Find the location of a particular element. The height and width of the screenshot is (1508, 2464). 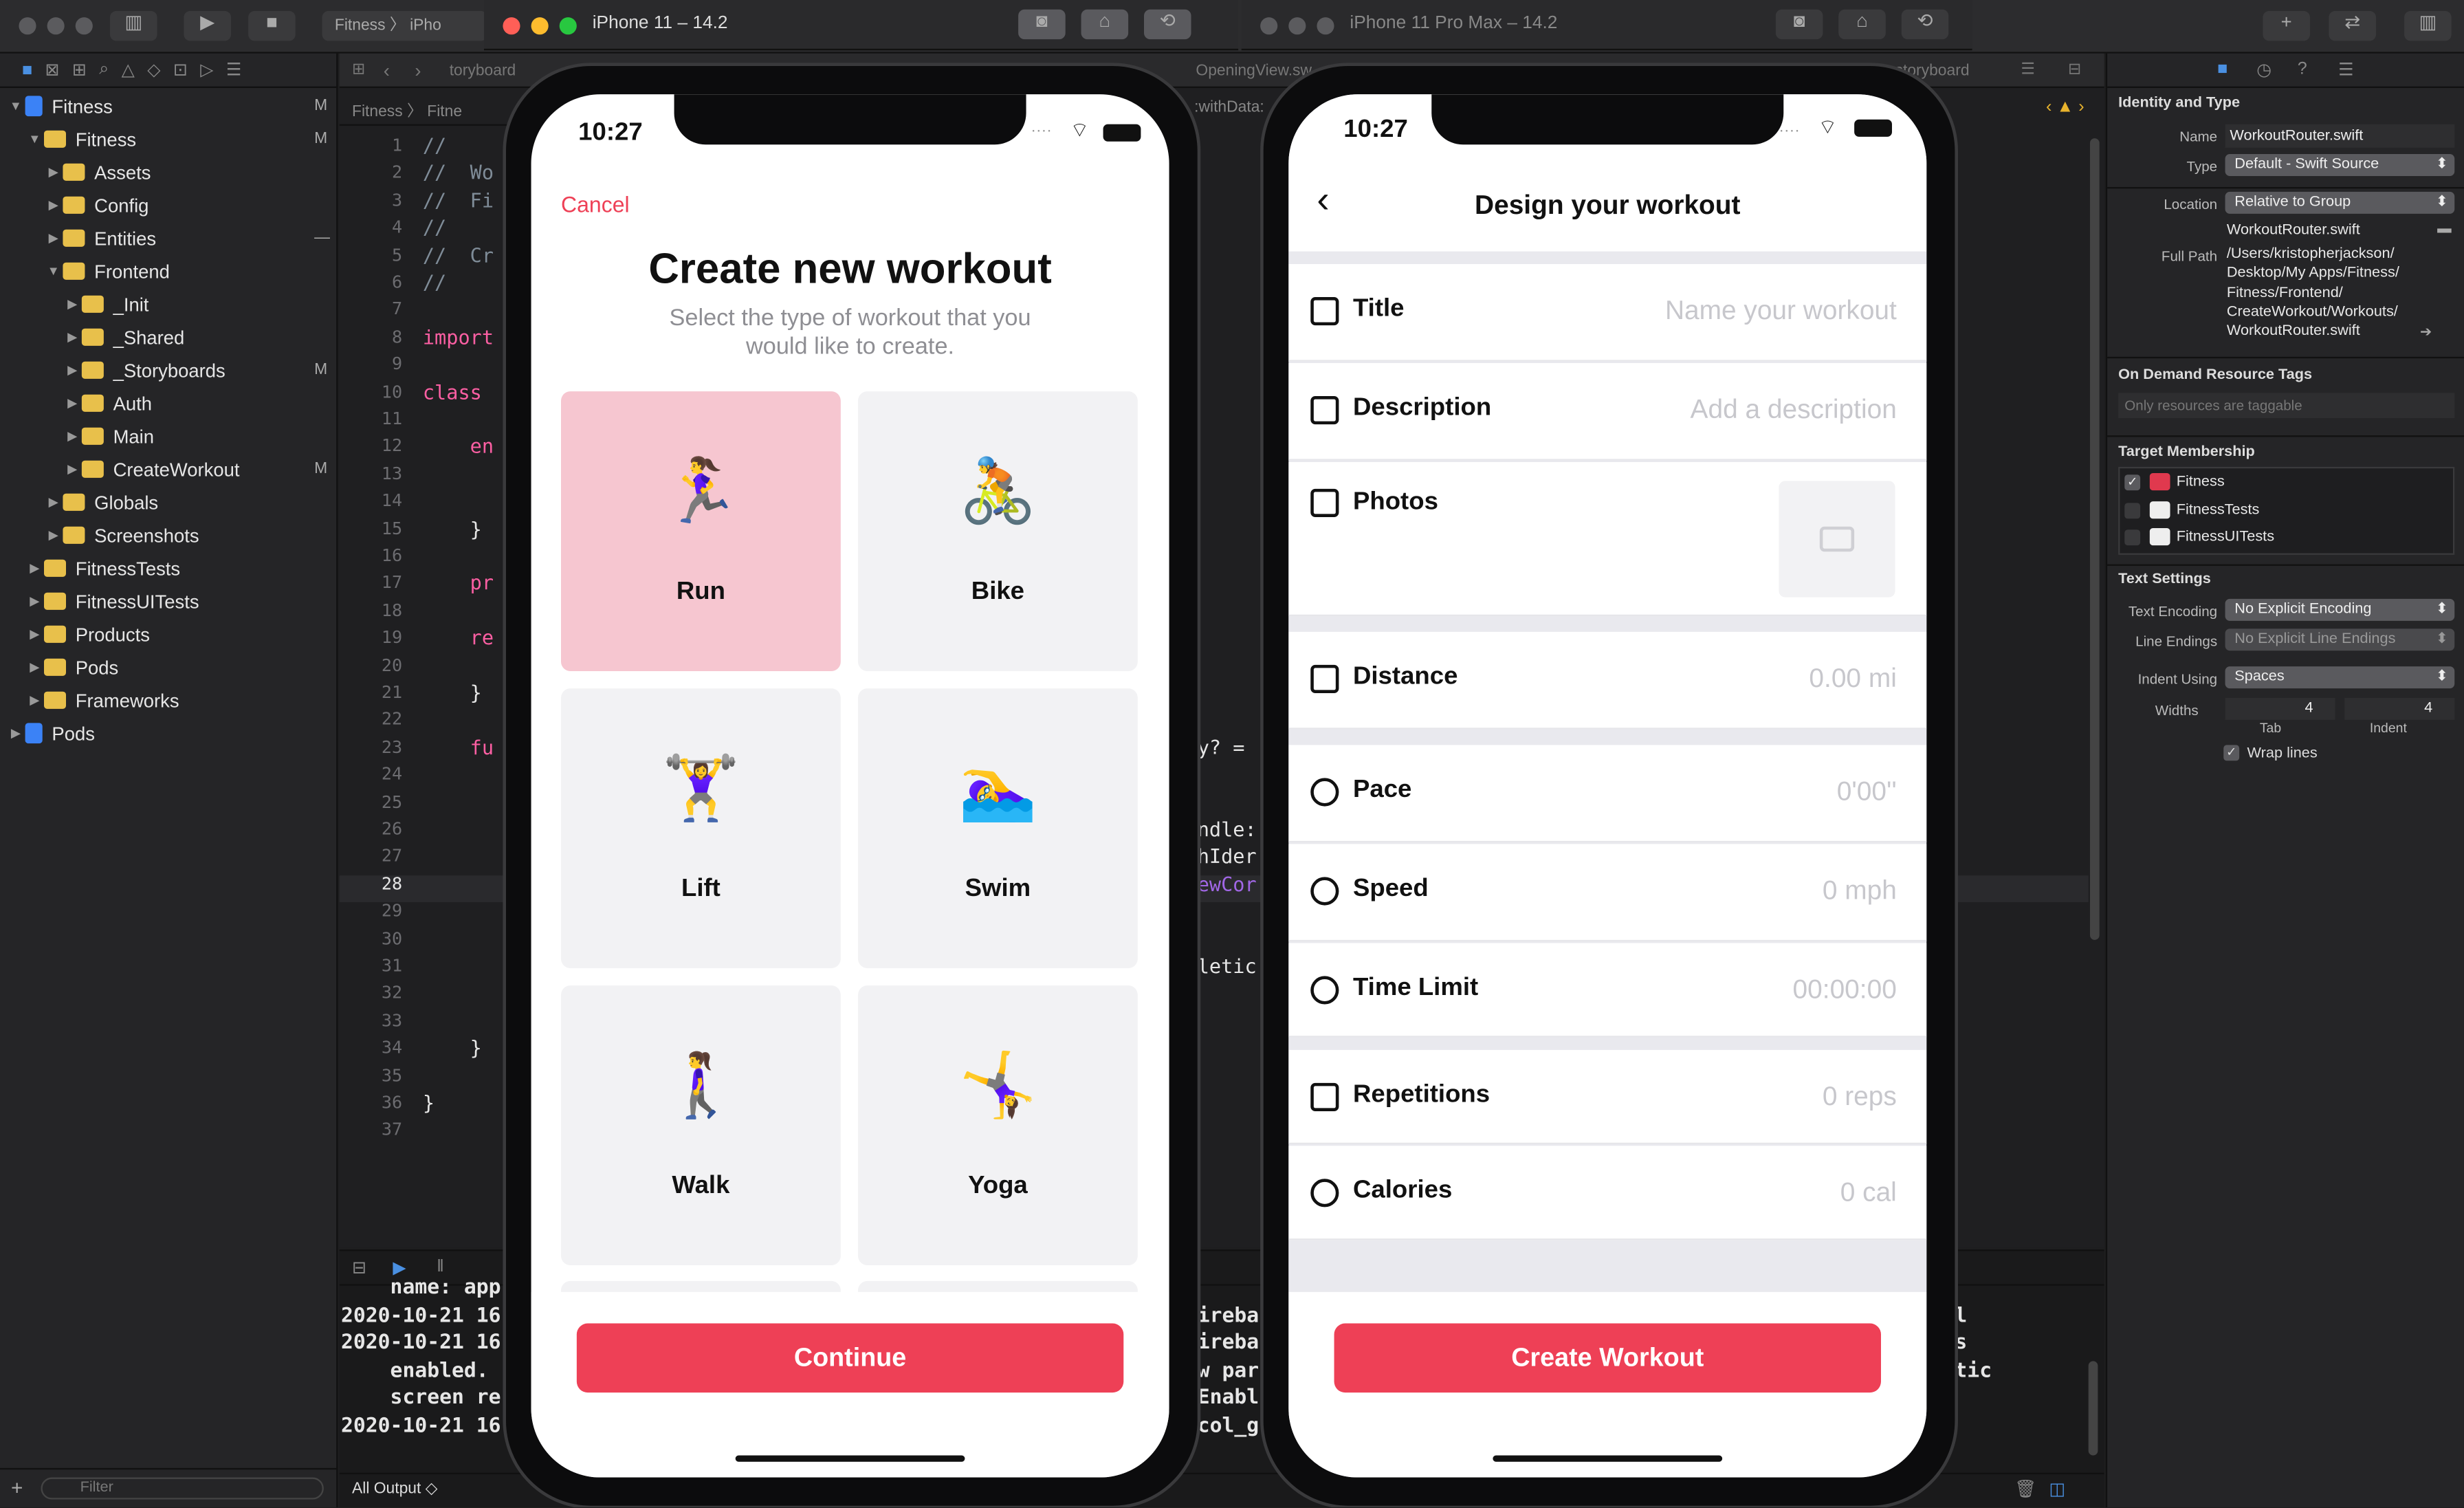

trash-icon: 🗑 is located at coordinates (2025, 1489).